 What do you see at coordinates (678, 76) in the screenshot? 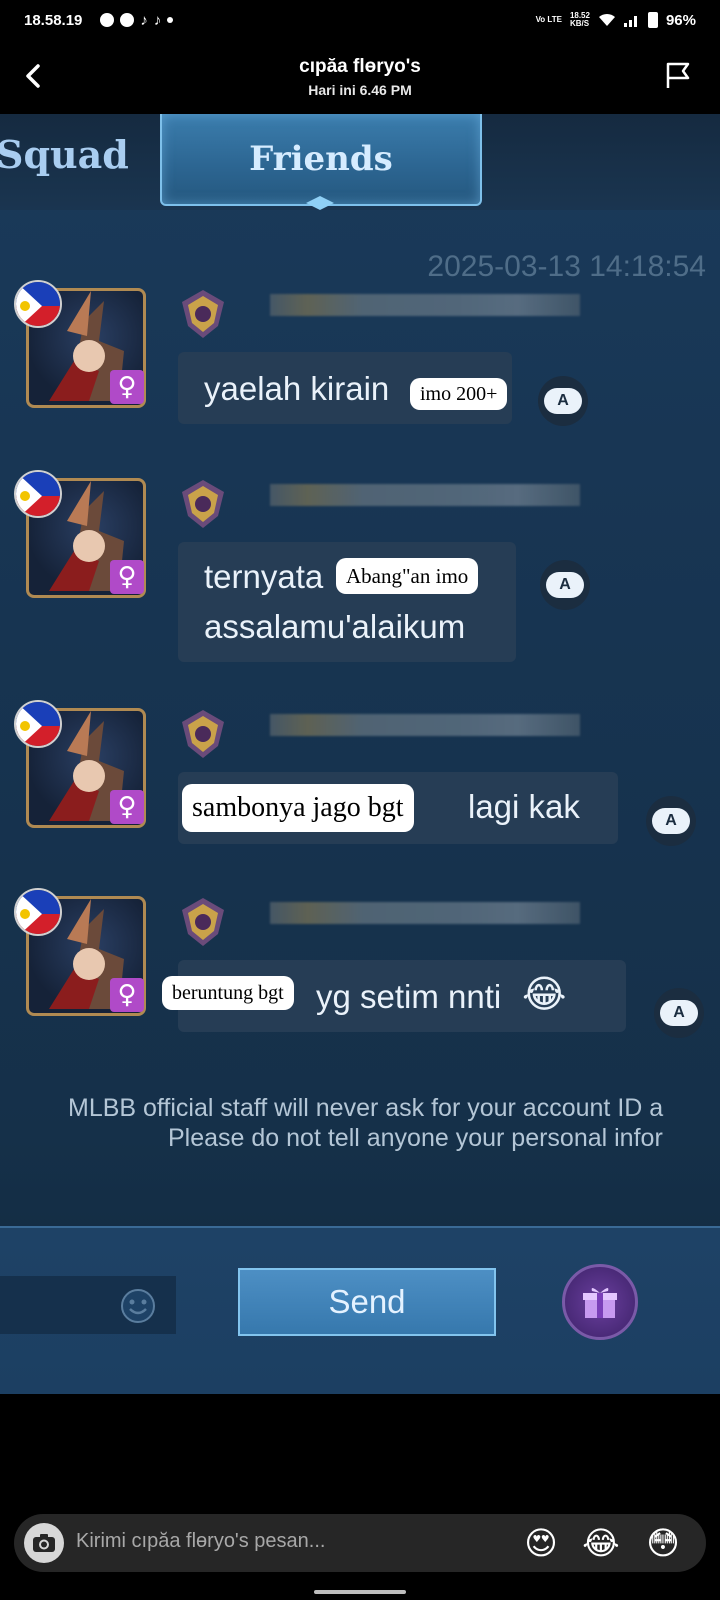
I see `report-flag-icon` at bounding box center [678, 76].